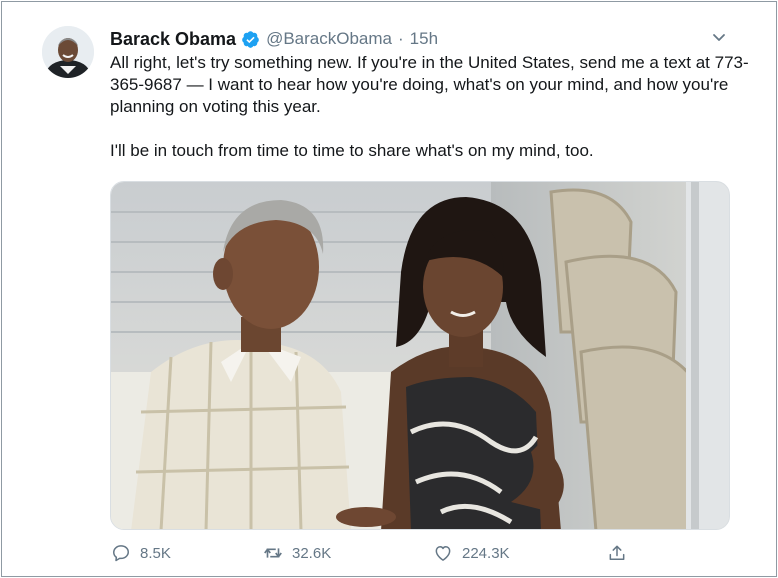 This screenshot has height=578, width=778. Describe the element at coordinates (155, 553) in the screenshot. I see `reply-count: 8.5K` at that location.